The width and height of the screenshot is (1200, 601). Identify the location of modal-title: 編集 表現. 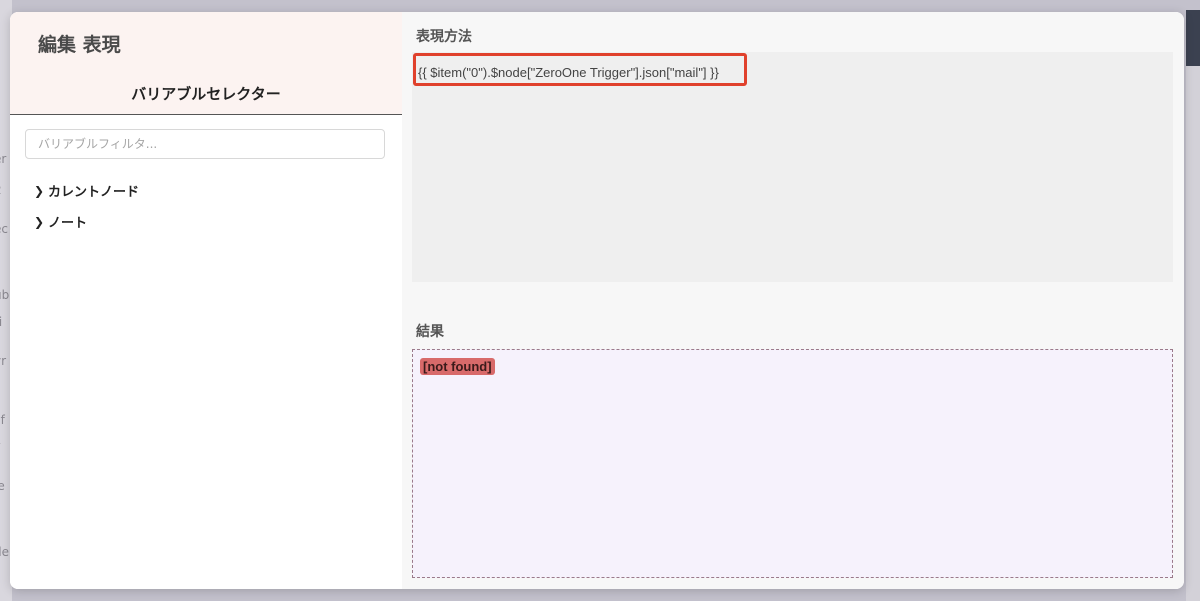
(79, 45).